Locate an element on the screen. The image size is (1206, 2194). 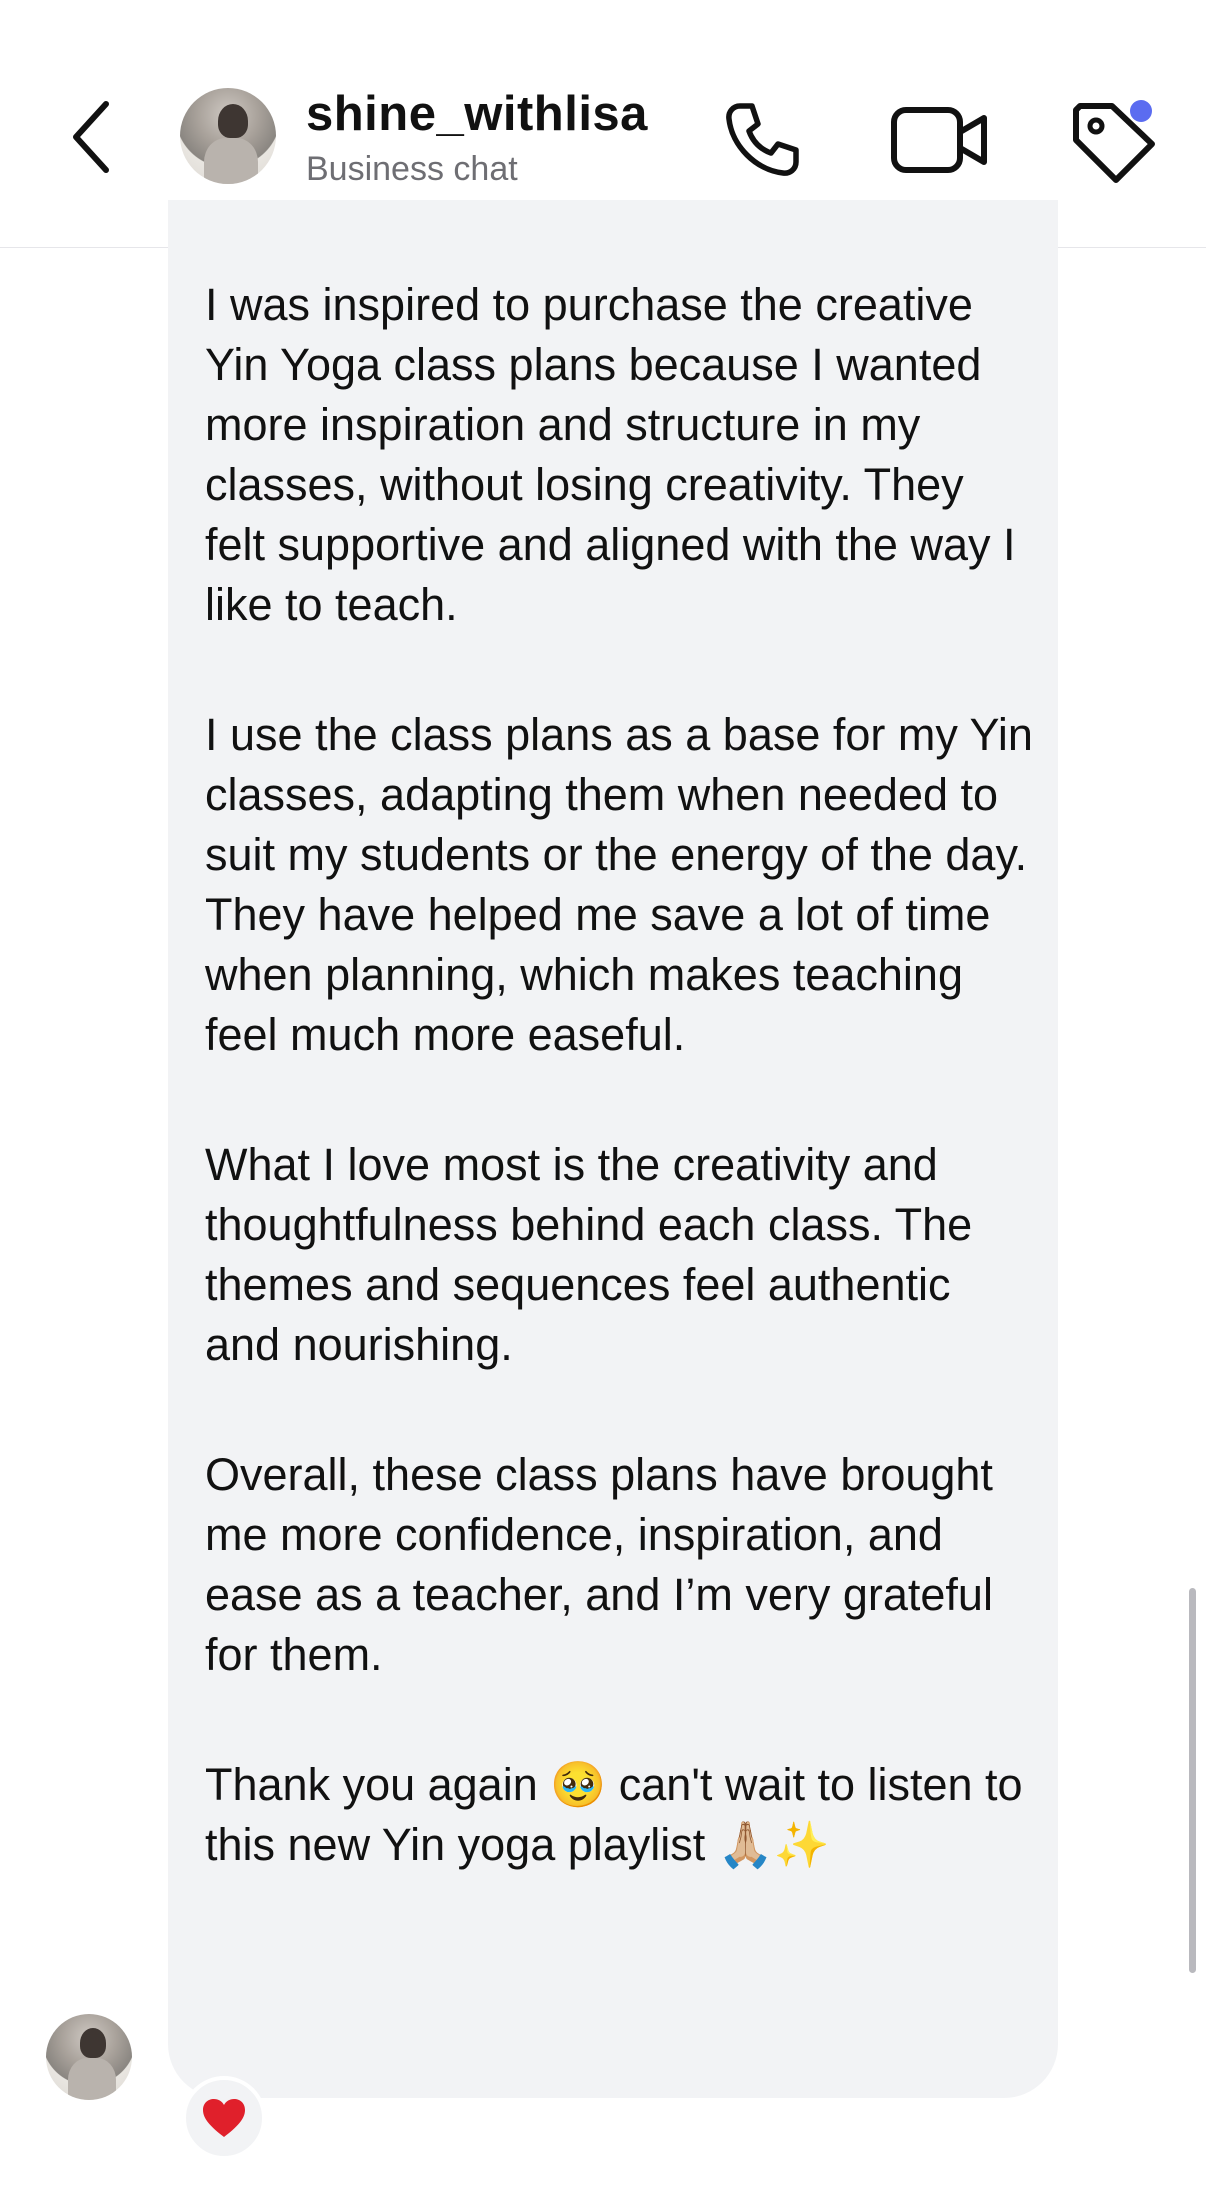
call-button is located at coordinates (762, 140).